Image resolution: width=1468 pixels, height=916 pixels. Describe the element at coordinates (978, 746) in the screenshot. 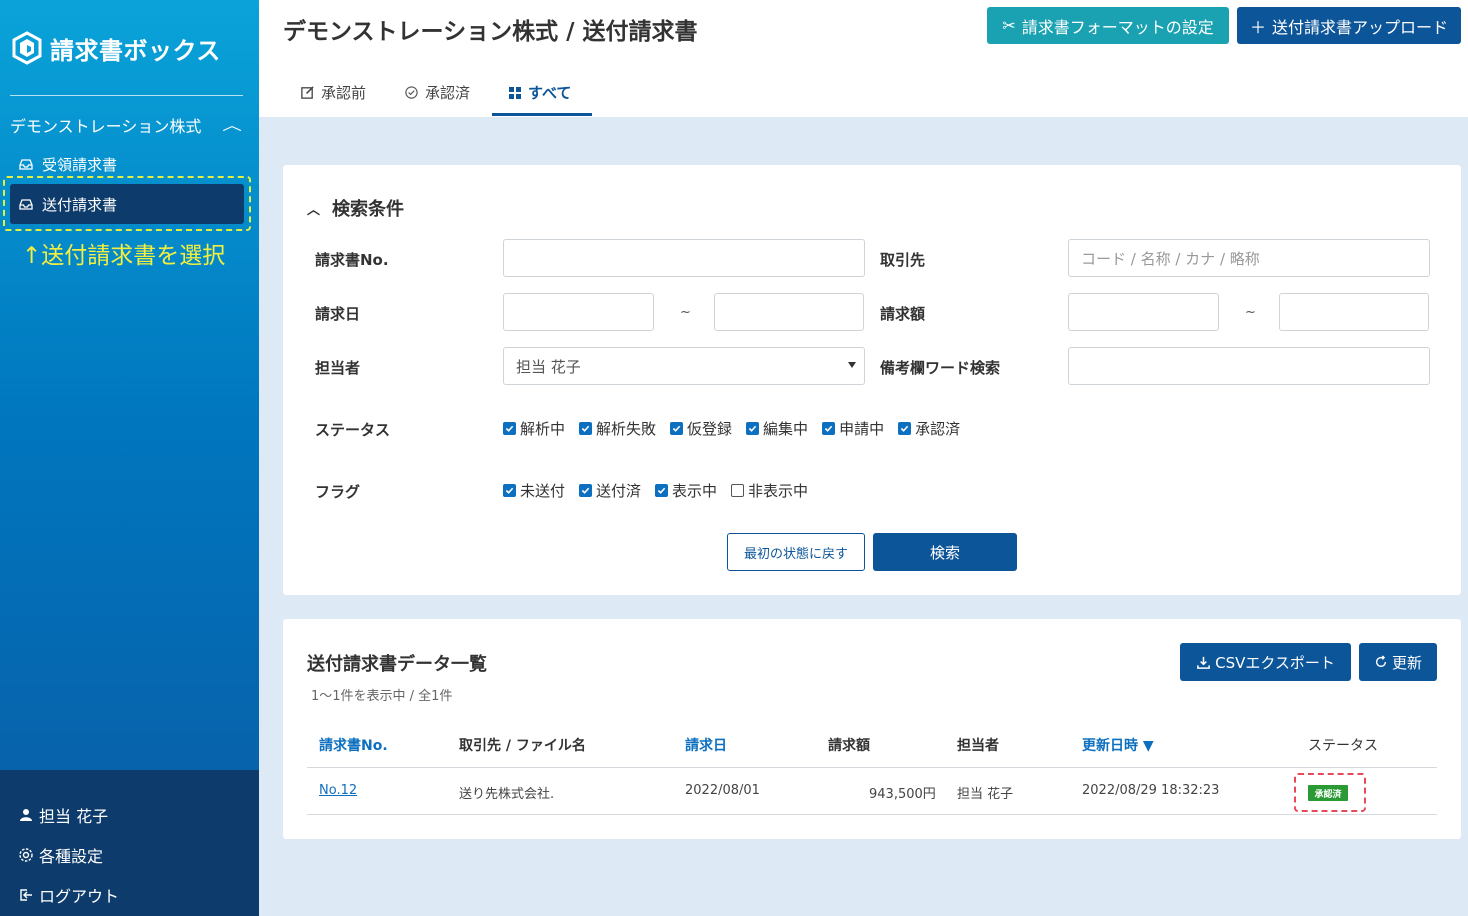

I see `column-header-owner: 担当者` at that location.